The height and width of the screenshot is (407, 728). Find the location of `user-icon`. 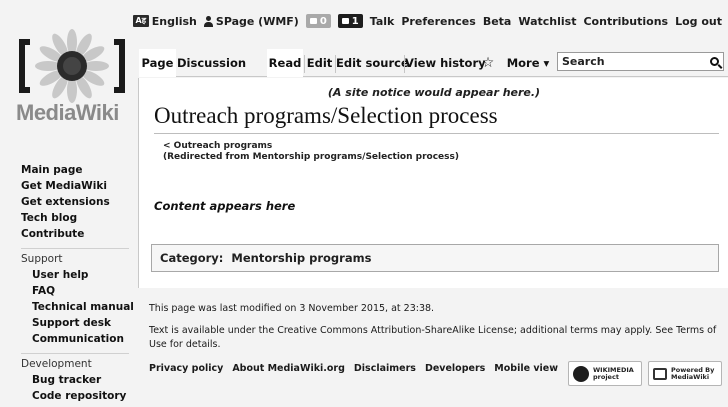

user-icon is located at coordinates (208, 21).